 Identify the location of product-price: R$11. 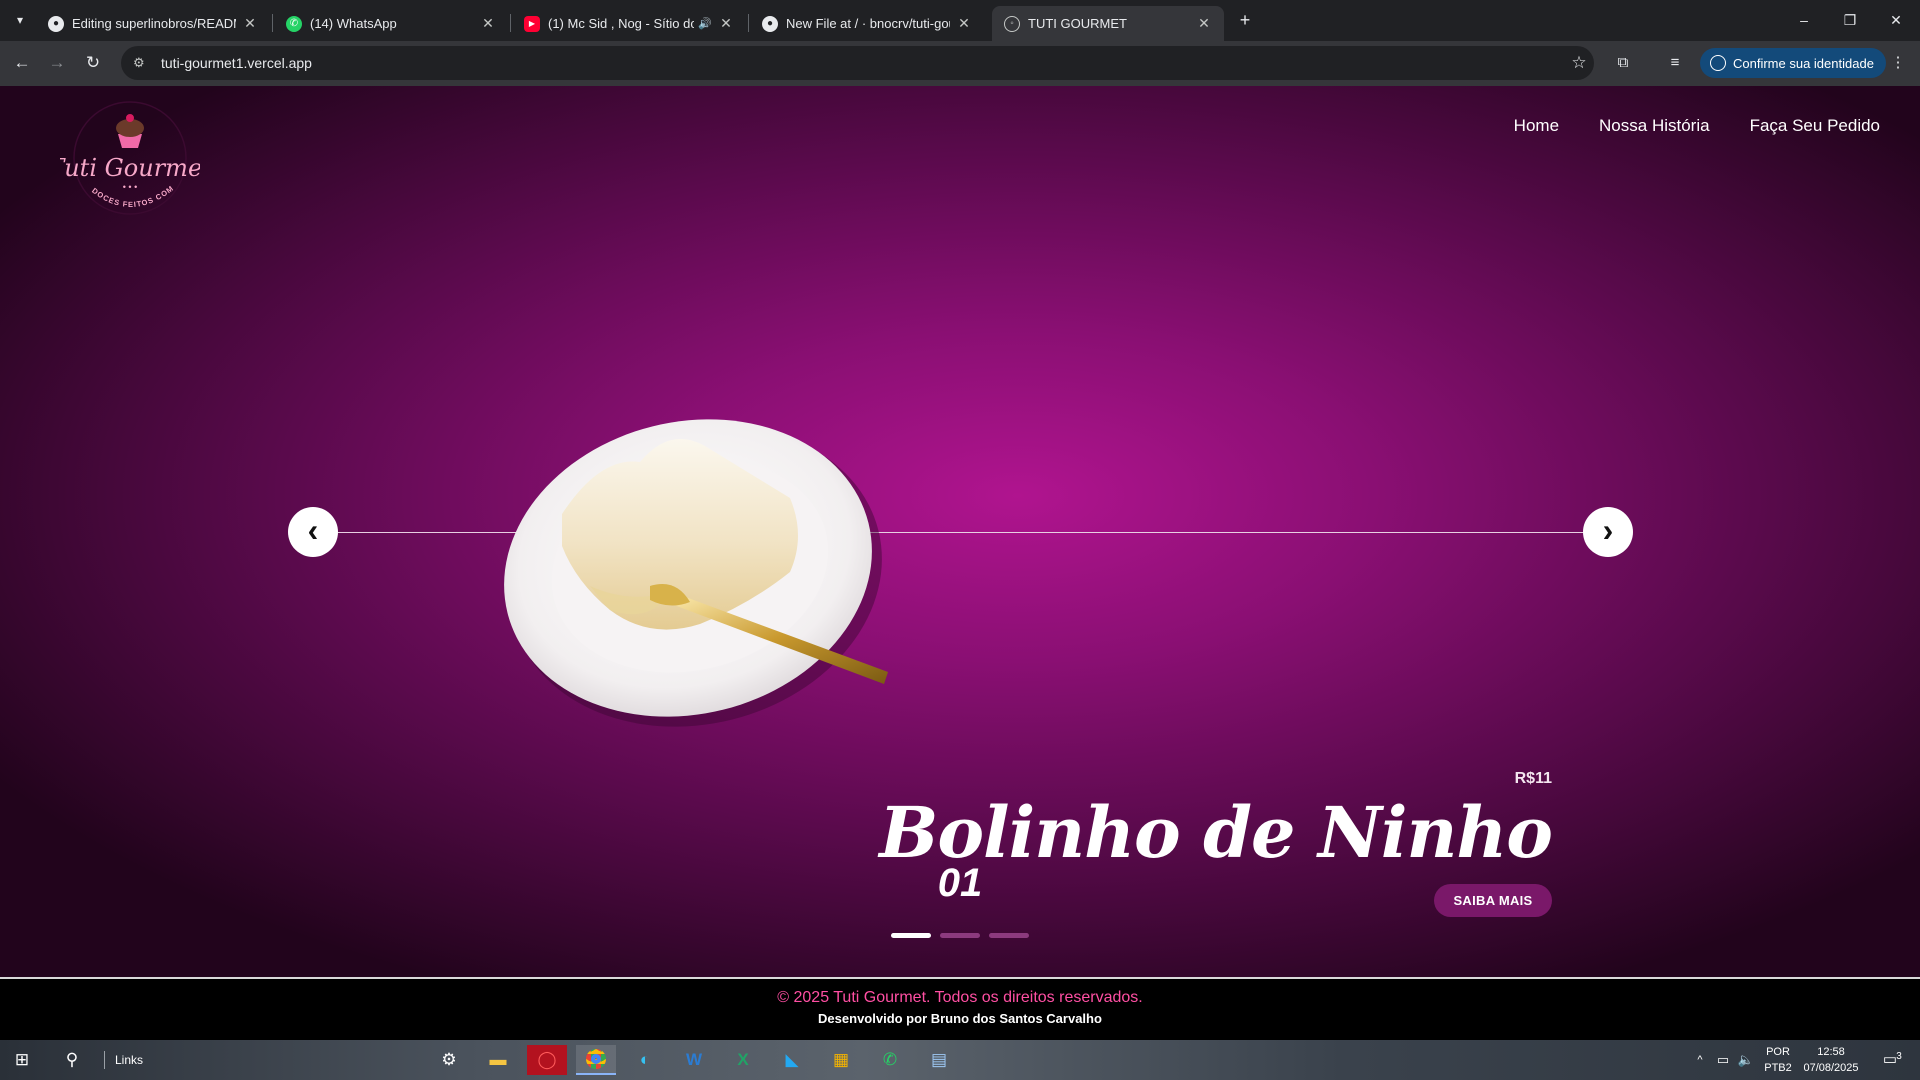
(1533, 778).